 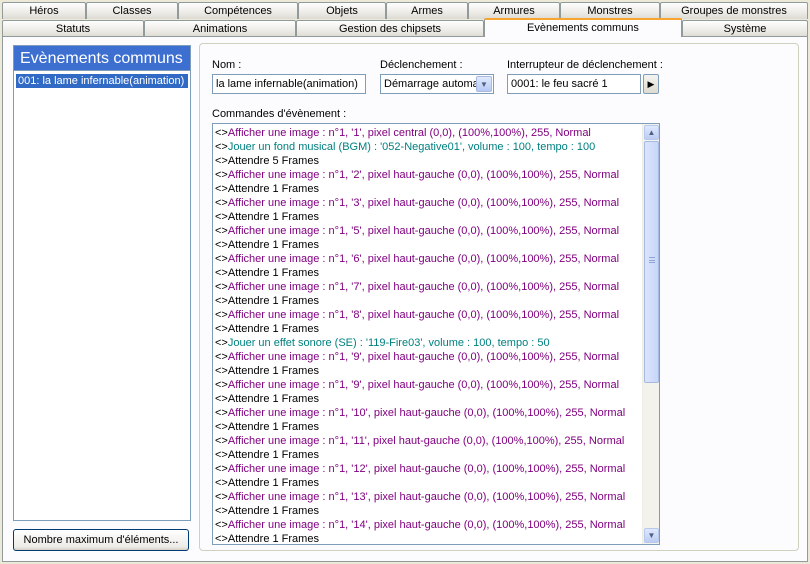 I want to click on tab-groupes-de-monstres: Groupes de monstres, so click(x=734, y=10).